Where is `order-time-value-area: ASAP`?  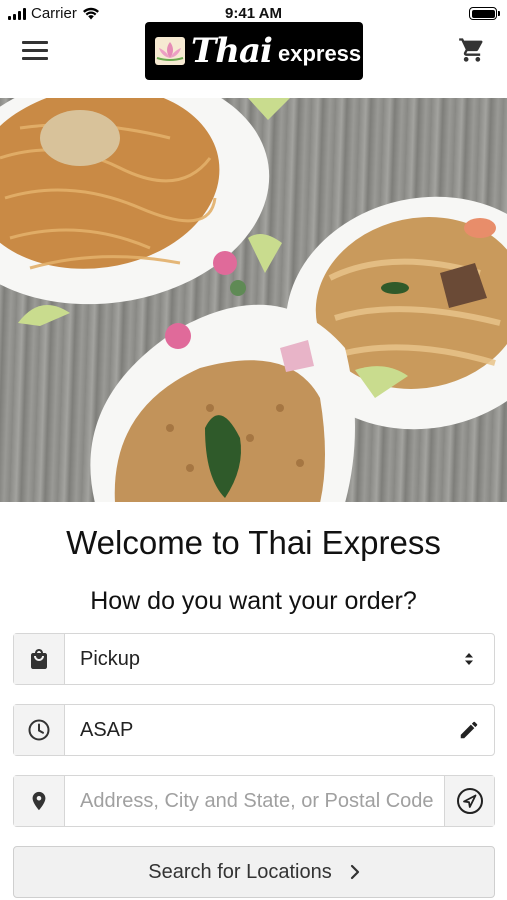
order-time-value-area: ASAP is located at coordinates (254, 730).